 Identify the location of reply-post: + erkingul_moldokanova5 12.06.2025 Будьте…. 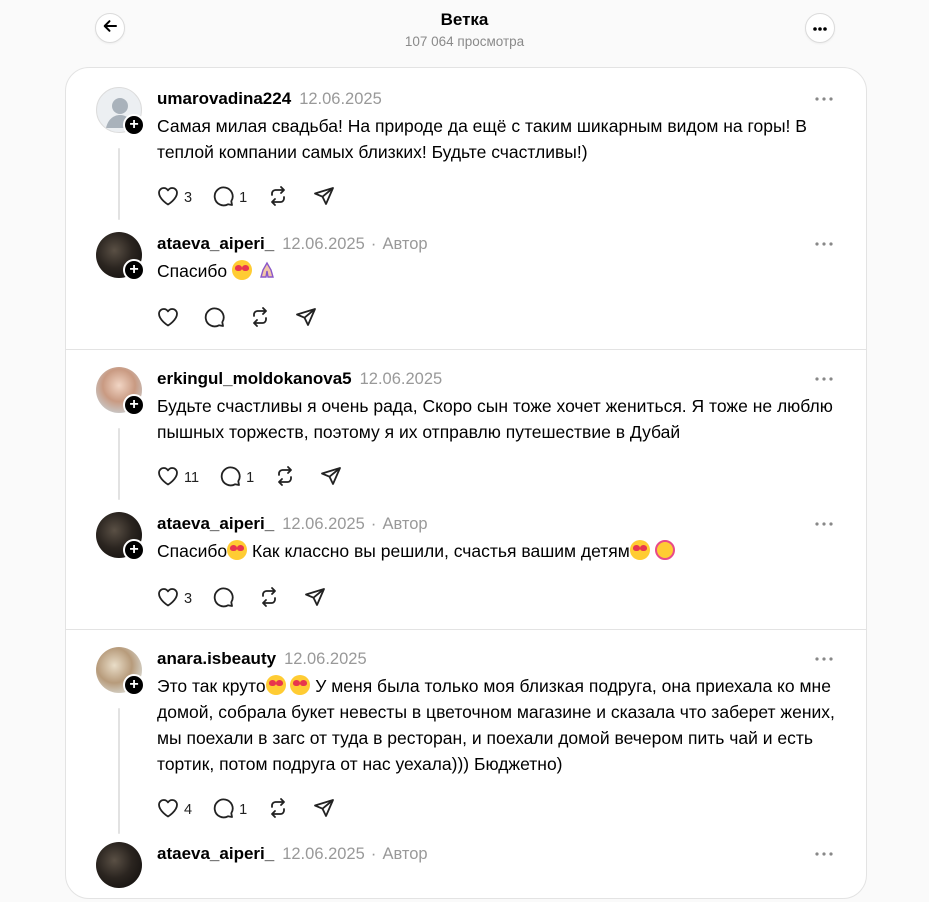
(466, 437).